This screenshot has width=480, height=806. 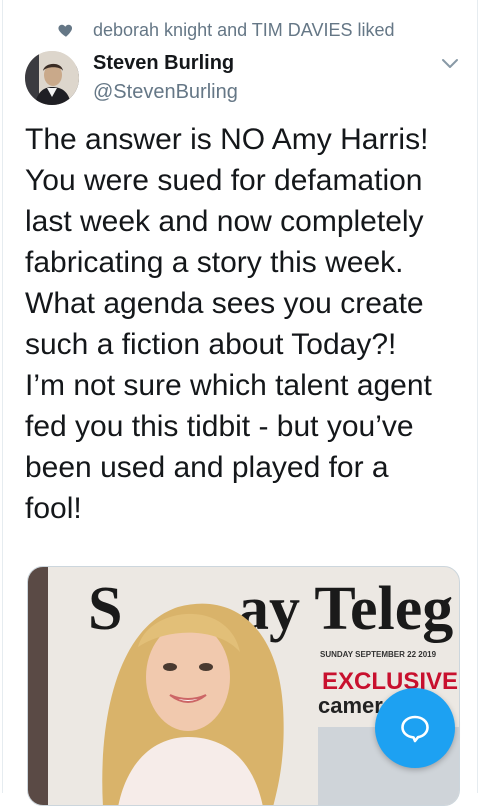 I want to click on avatar, so click(x=52, y=78).